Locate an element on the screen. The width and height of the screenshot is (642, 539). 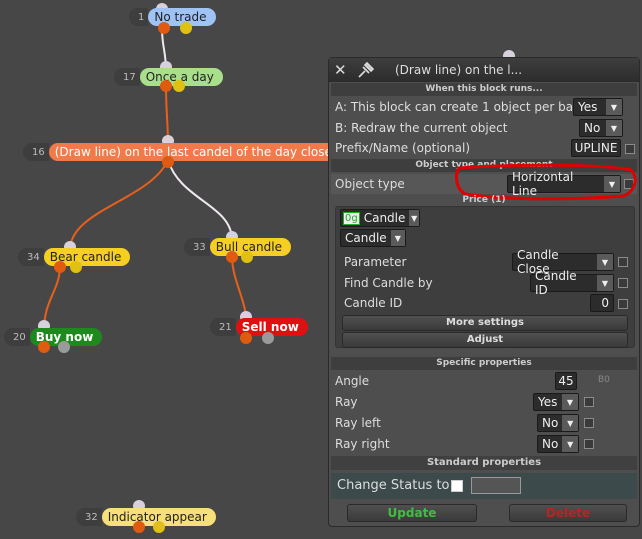
b-select: No ▼ is located at coordinates (601, 128).